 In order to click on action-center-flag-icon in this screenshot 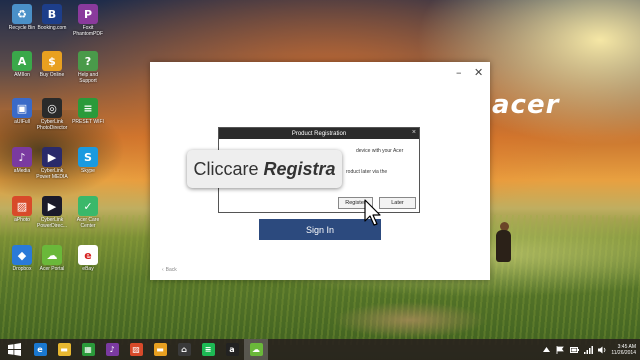, I will do `click(560, 350)`.